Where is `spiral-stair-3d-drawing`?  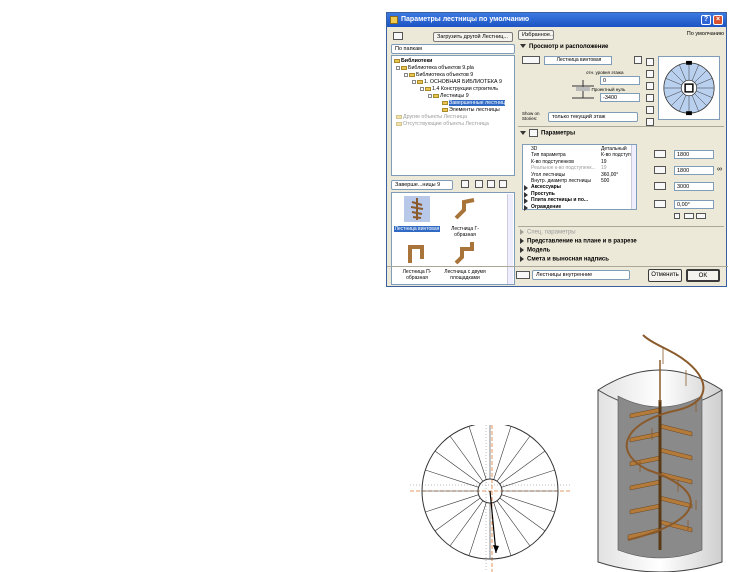 spiral-stair-3d-drawing is located at coordinates (660, 453).